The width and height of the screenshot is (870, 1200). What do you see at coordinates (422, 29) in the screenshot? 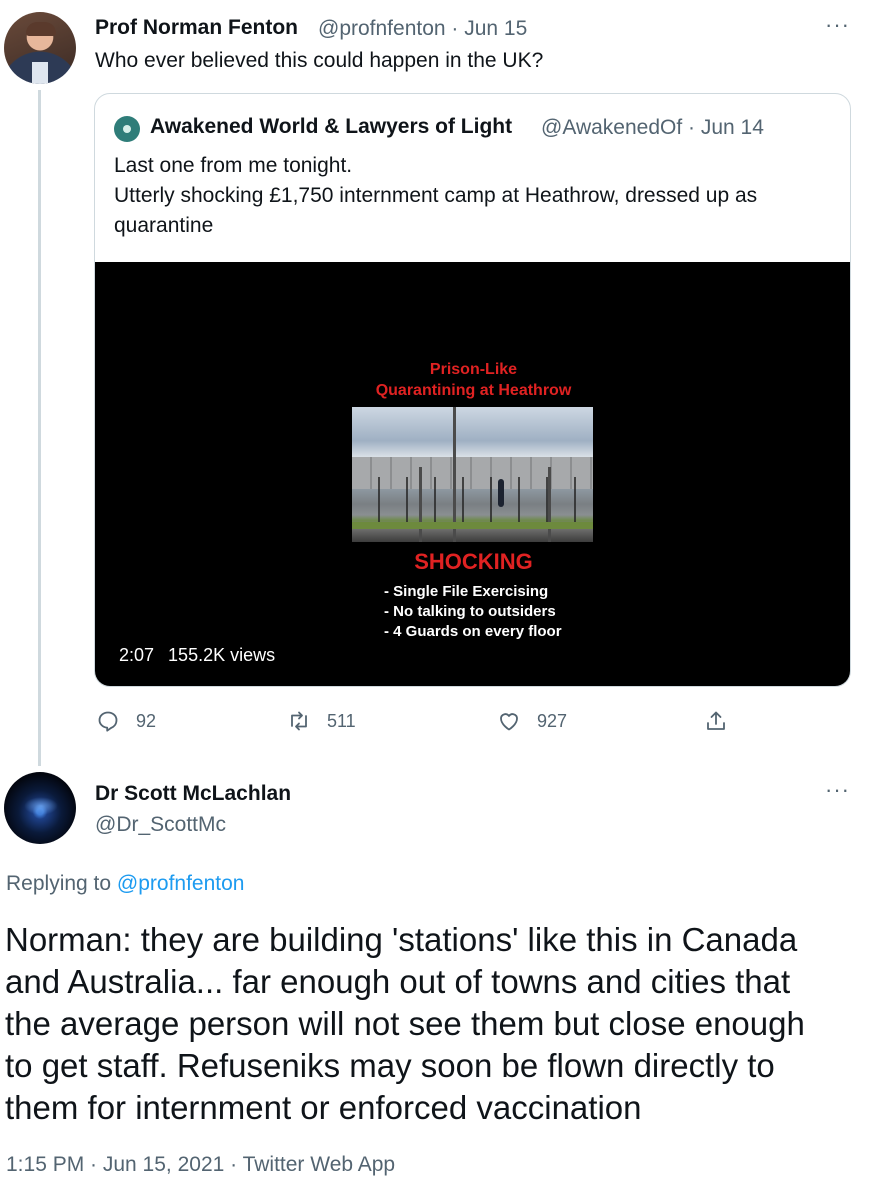
I see `author-handle-date: @profnfenton · Jun 15` at bounding box center [422, 29].